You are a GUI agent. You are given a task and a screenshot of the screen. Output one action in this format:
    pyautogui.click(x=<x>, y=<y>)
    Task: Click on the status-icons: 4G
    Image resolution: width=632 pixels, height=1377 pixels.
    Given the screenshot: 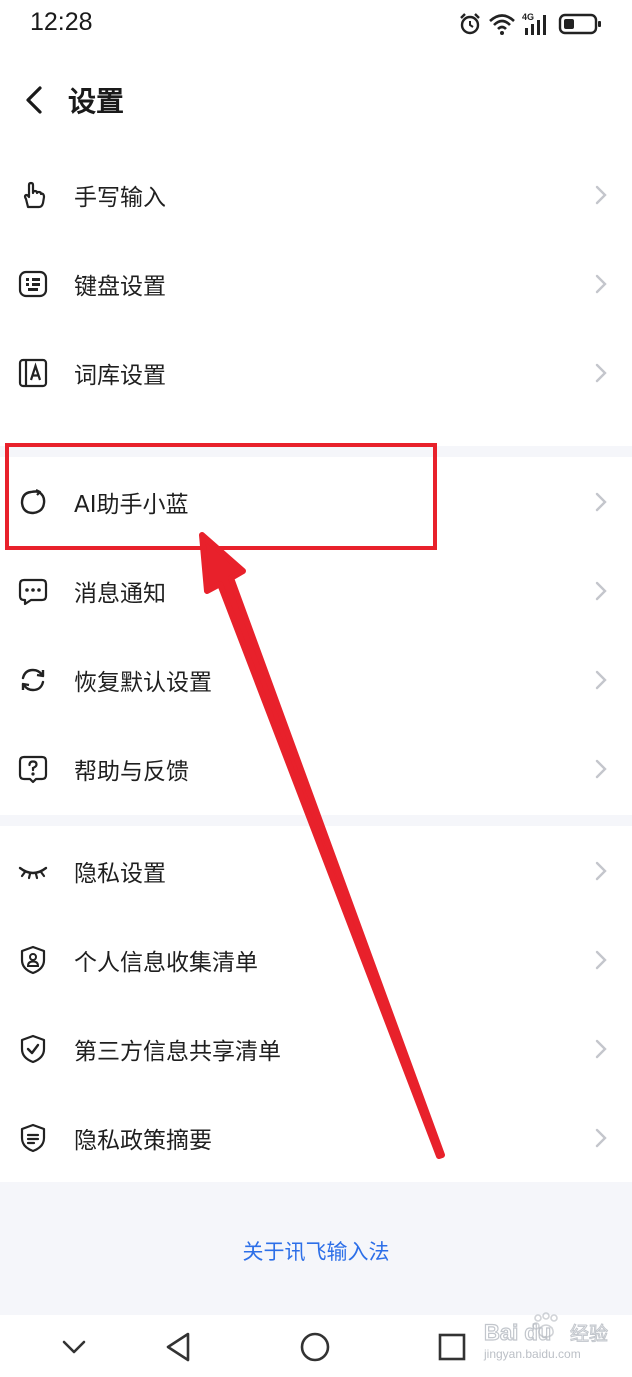 What is the action you would take?
    pyautogui.click(x=530, y=24)
    